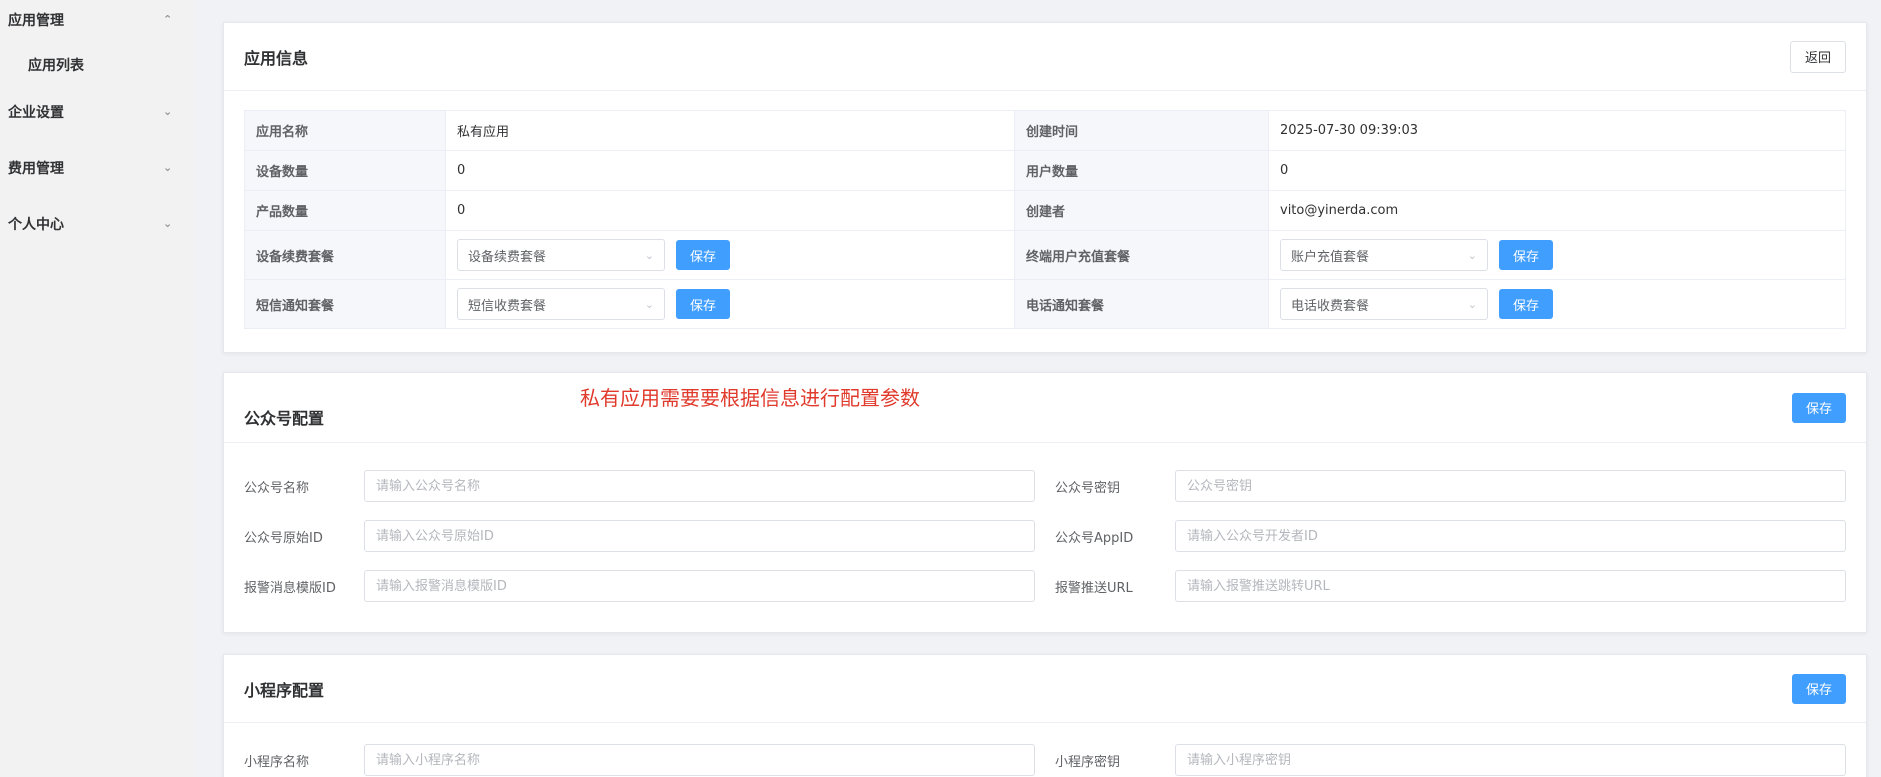 This screenshot has height=777, width=1881. What do you see at coordinates (703, 304) in the screenshot?
I see `save-sms-package-button: 保存` at bounding box center [703, 304].